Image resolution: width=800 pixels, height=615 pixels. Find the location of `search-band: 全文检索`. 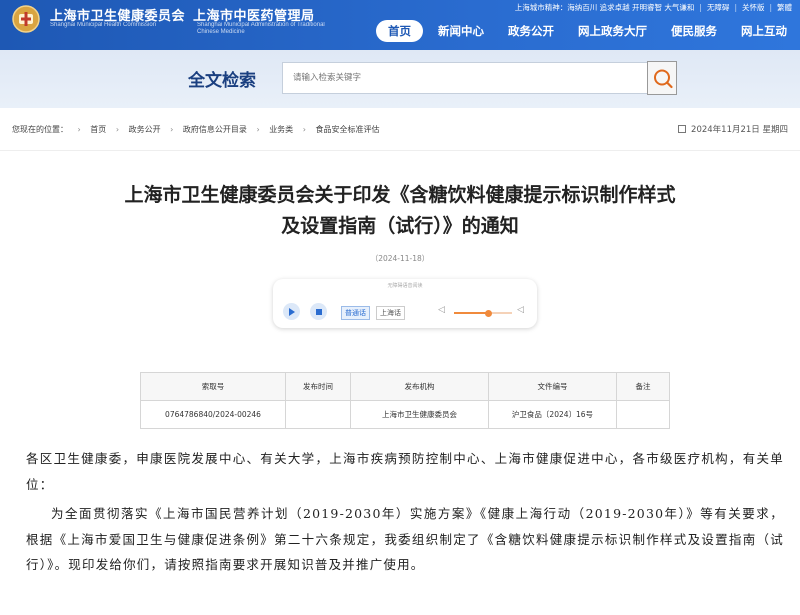

search-band: 全文检索 is located at coordinates (400, 79).